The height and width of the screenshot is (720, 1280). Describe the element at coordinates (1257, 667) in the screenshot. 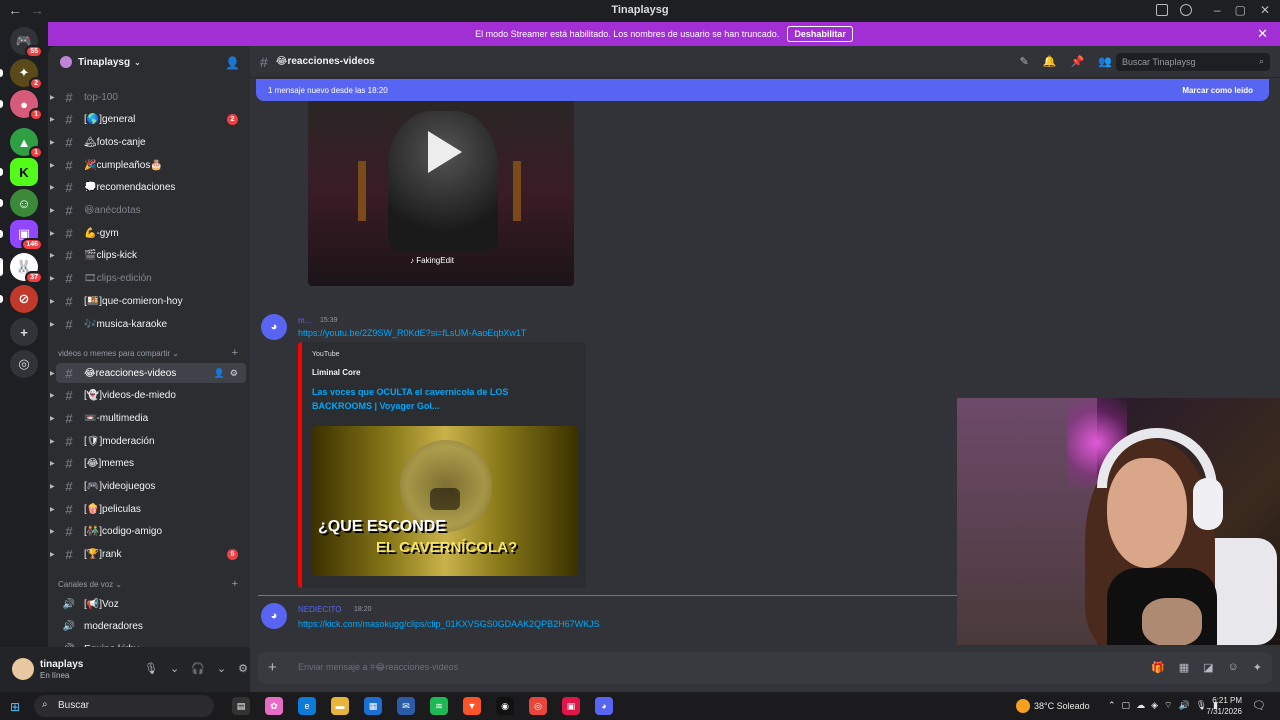

I see `apps-icon: ✦` at that location.